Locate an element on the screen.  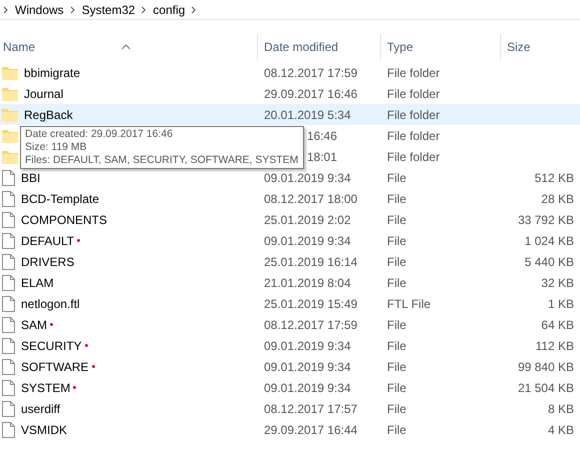
file-name: ELAM is located at coordinates (37, 283).